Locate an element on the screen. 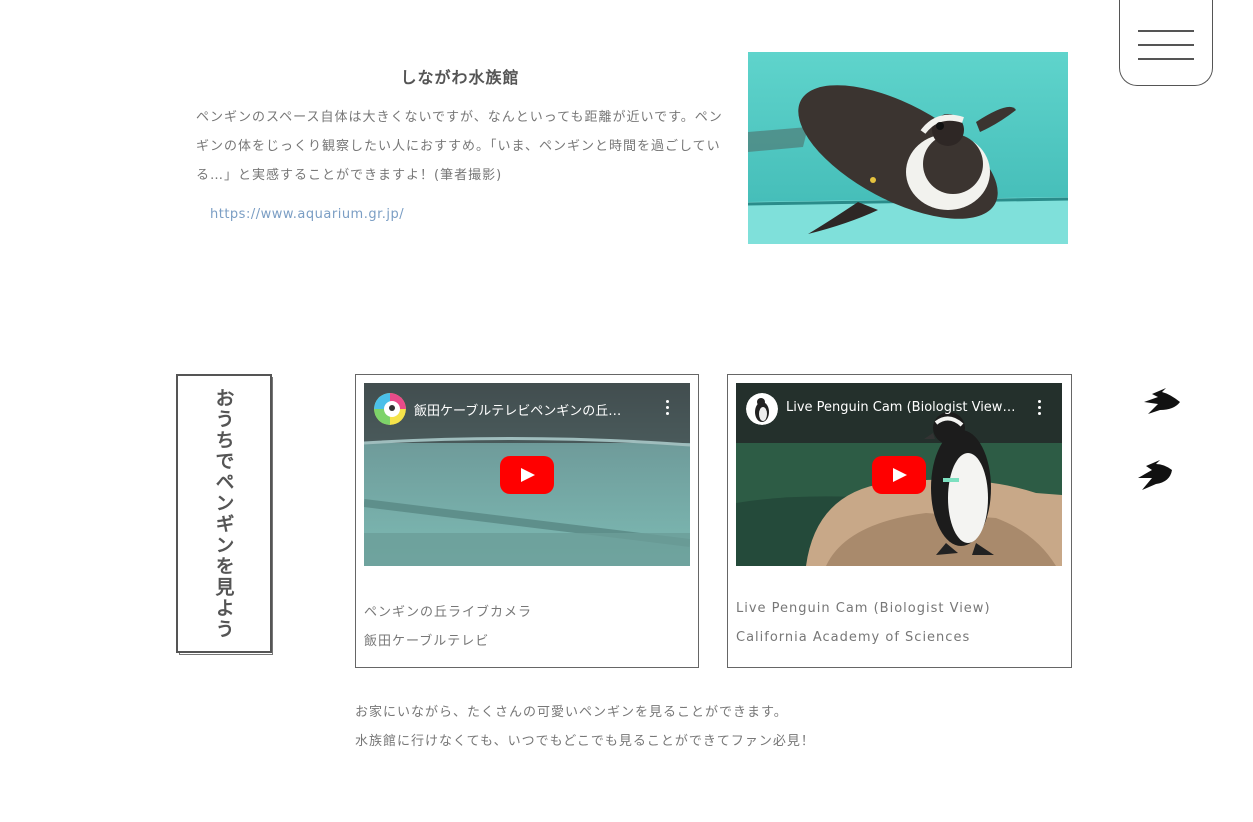 The width and height of the screenshot is (1253, 822). video-caption-channel: California Academy of Sciences is located at coordinates (853, 637).